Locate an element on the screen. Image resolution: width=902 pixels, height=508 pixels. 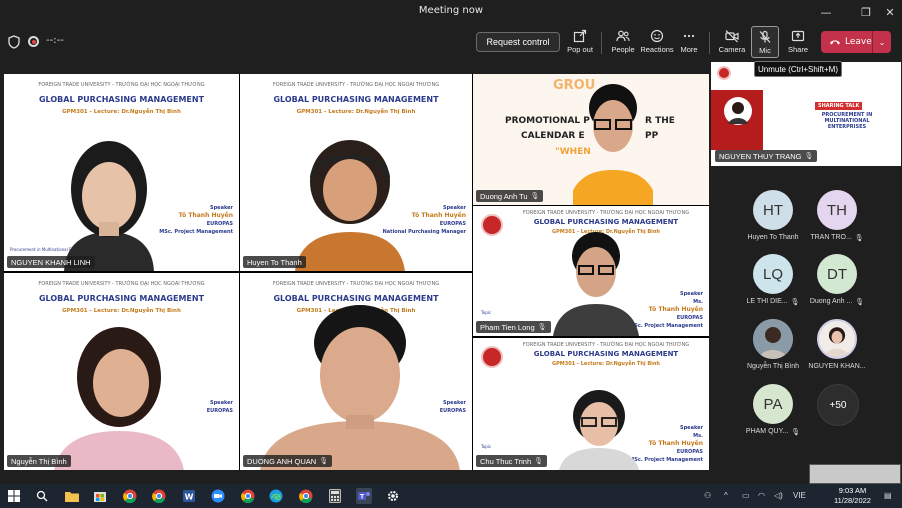
battery-icon: ▭ is located at coordinates (746, 495).